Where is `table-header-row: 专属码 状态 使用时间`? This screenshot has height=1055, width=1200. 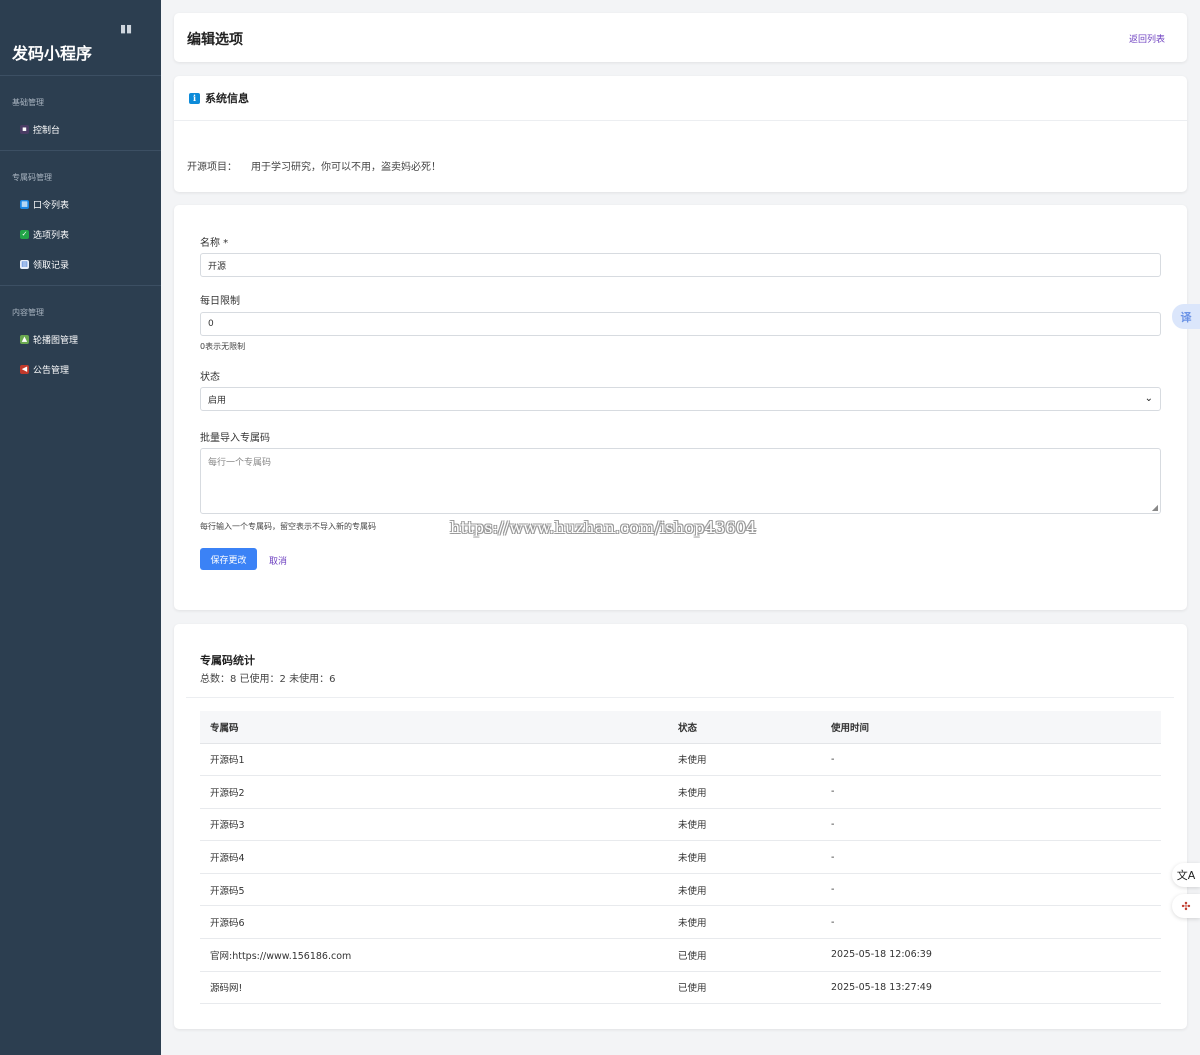
table-header-row: 专属码 状态 使用时间 is located at coordinates (680, 727).